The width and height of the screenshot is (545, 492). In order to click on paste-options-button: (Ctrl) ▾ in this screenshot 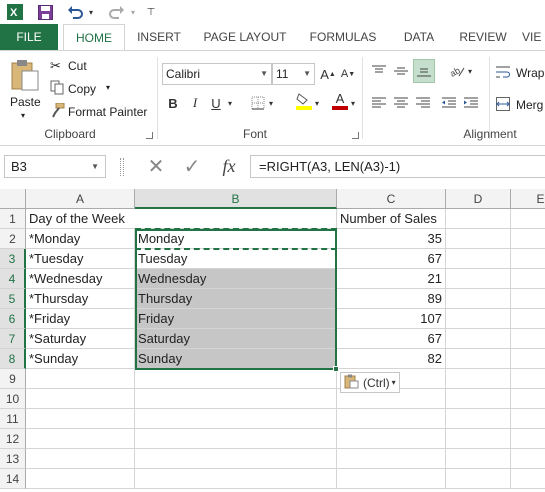, I will do `click(370, 382)`.